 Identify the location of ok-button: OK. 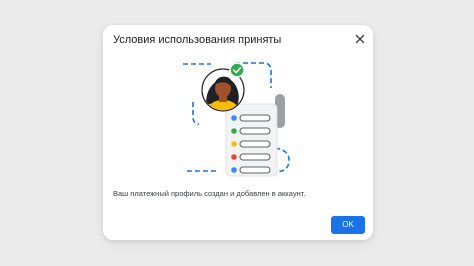
(348, 225).